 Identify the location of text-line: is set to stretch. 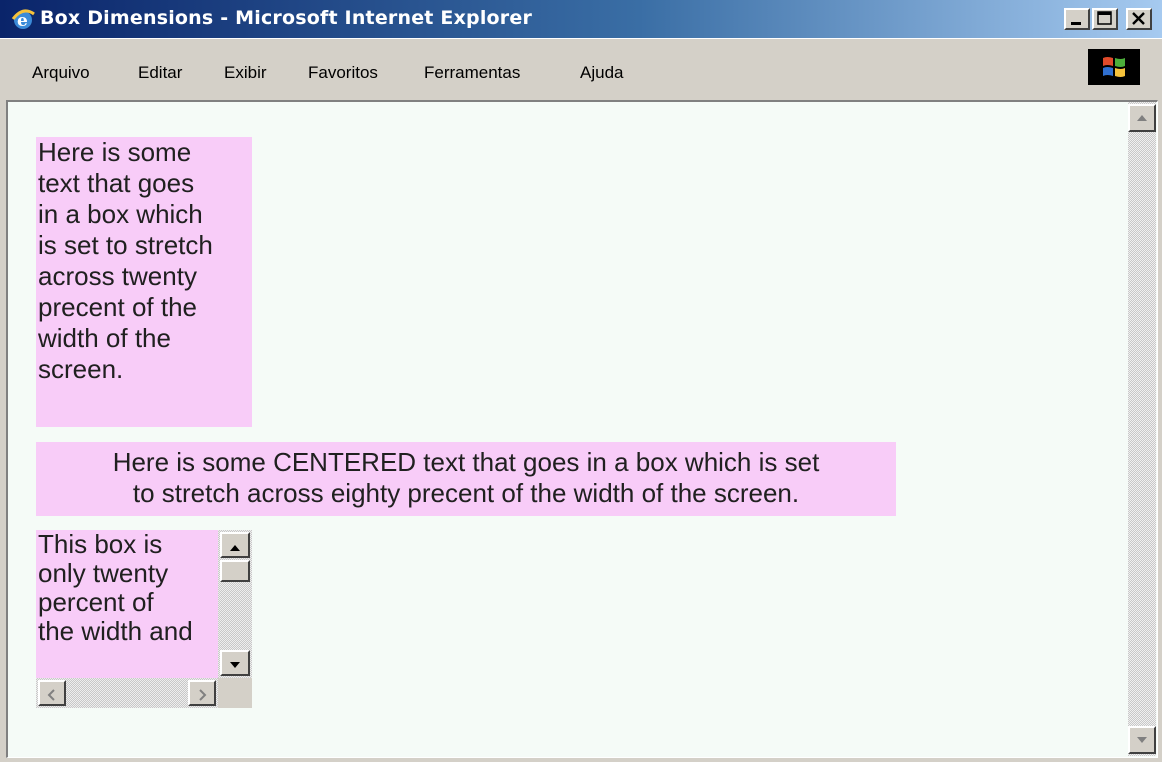
(125, 245).